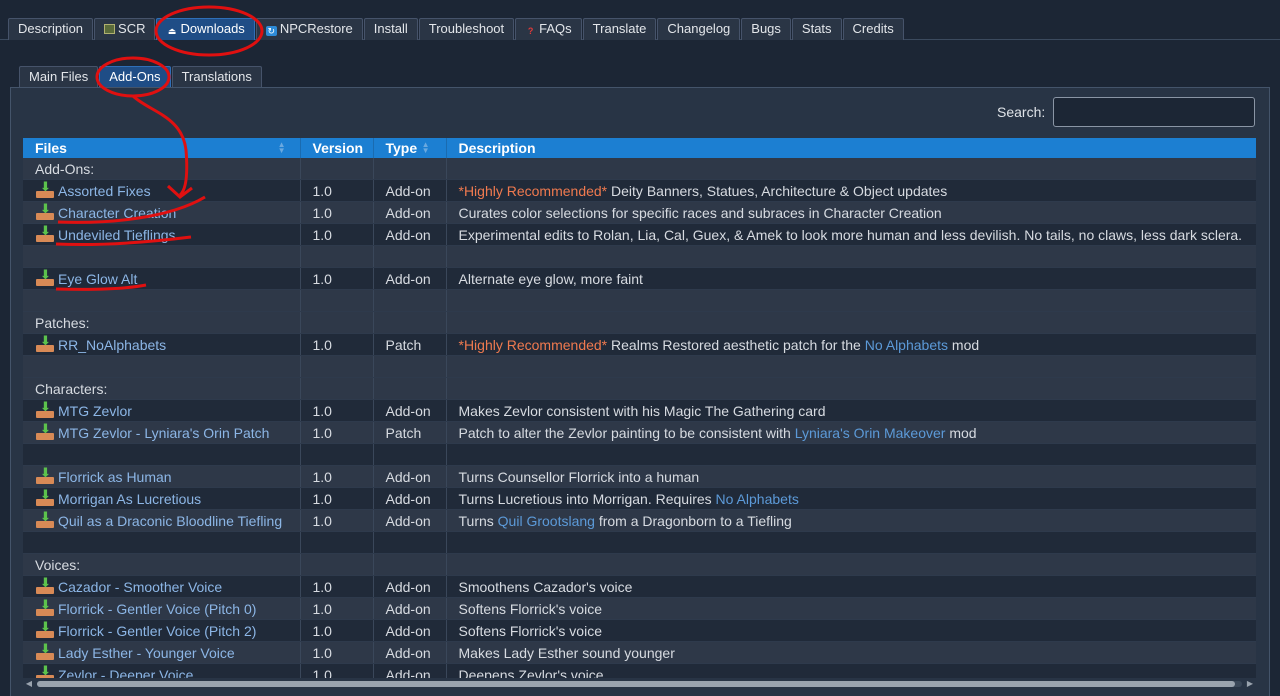 Image resolution: width=1280 pixels, height=696 pixels. I want to click on subtab-add-ons: Add-Ons, so click(135, 77).